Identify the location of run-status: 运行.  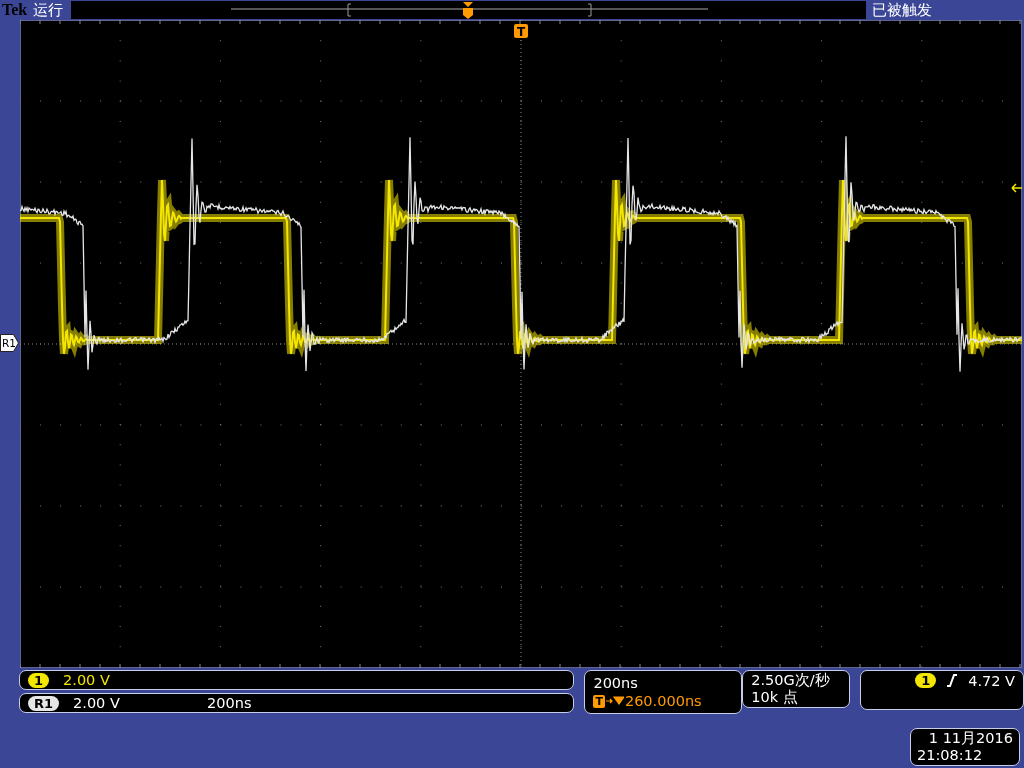
(48, 10).